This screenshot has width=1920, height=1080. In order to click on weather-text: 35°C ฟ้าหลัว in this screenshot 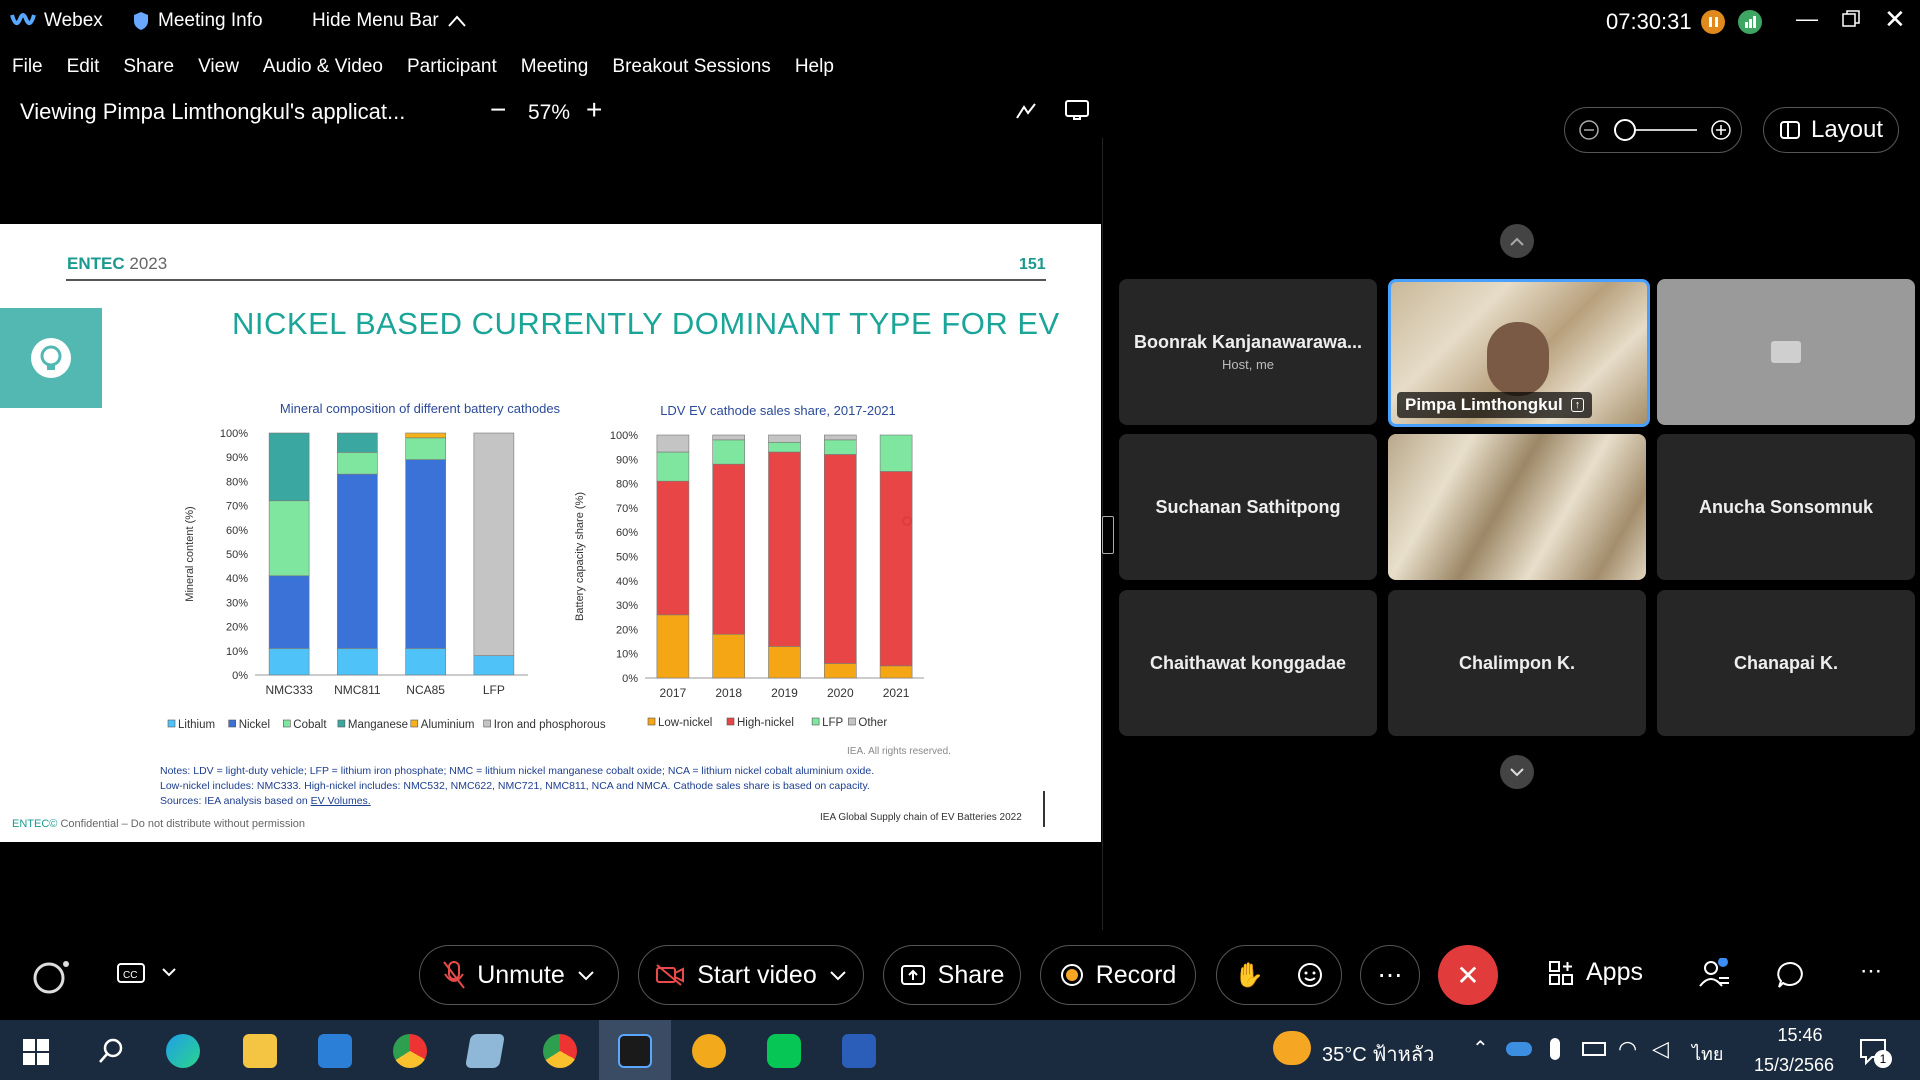, I will do `click(1378, 1054)`.